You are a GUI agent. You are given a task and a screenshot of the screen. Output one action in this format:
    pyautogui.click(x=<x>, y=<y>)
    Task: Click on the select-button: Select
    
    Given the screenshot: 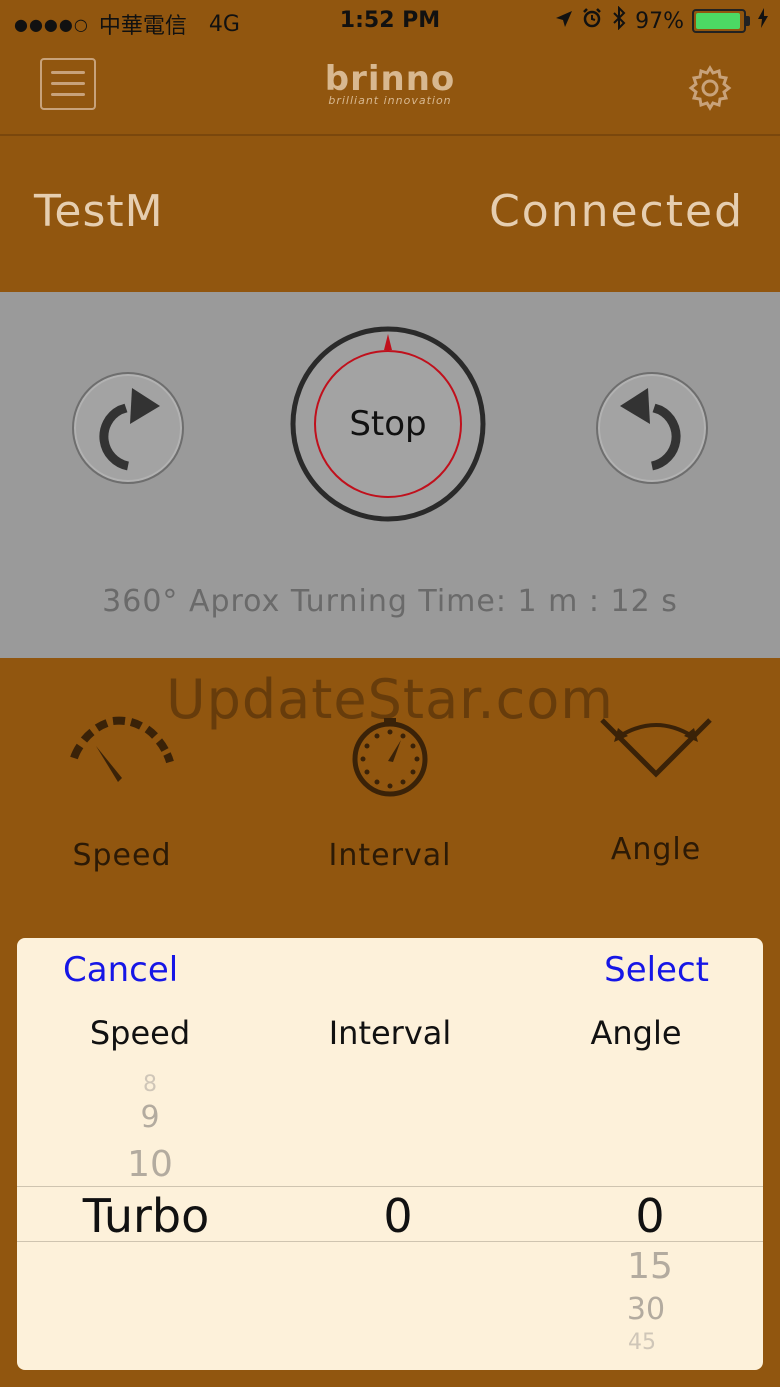 What is the action you would take?
    pyautogui.click(x=656, y=970)
    